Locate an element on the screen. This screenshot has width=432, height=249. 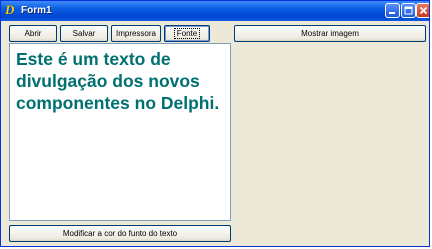
save-button: Salvar is located at coordinates (84, 33).